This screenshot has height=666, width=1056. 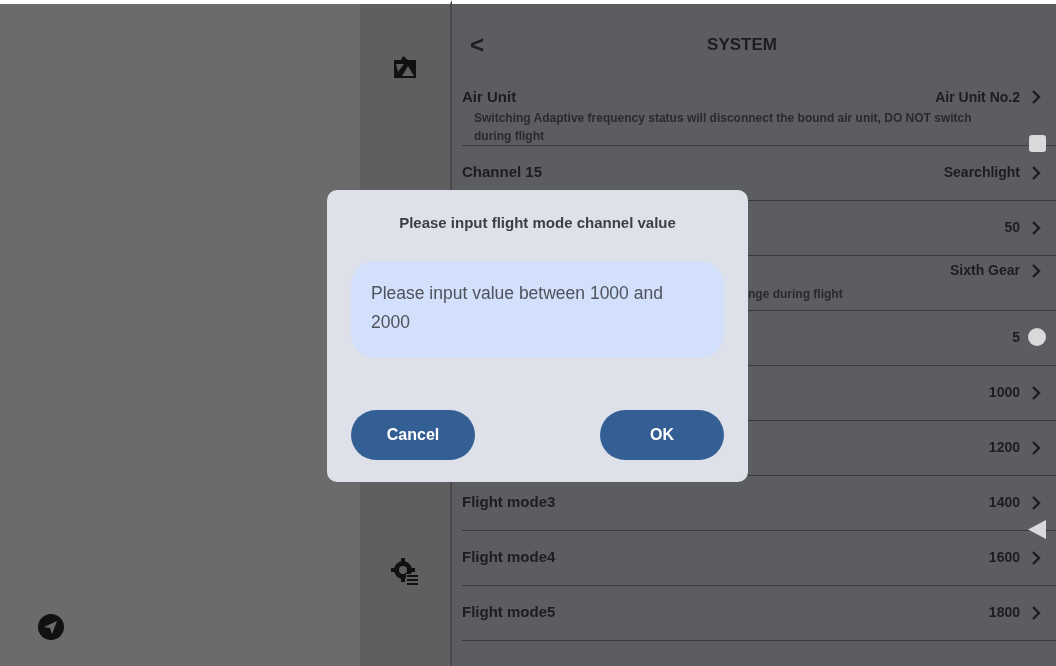 I want to click on gear-list-icon, so click(x=405, y=572).